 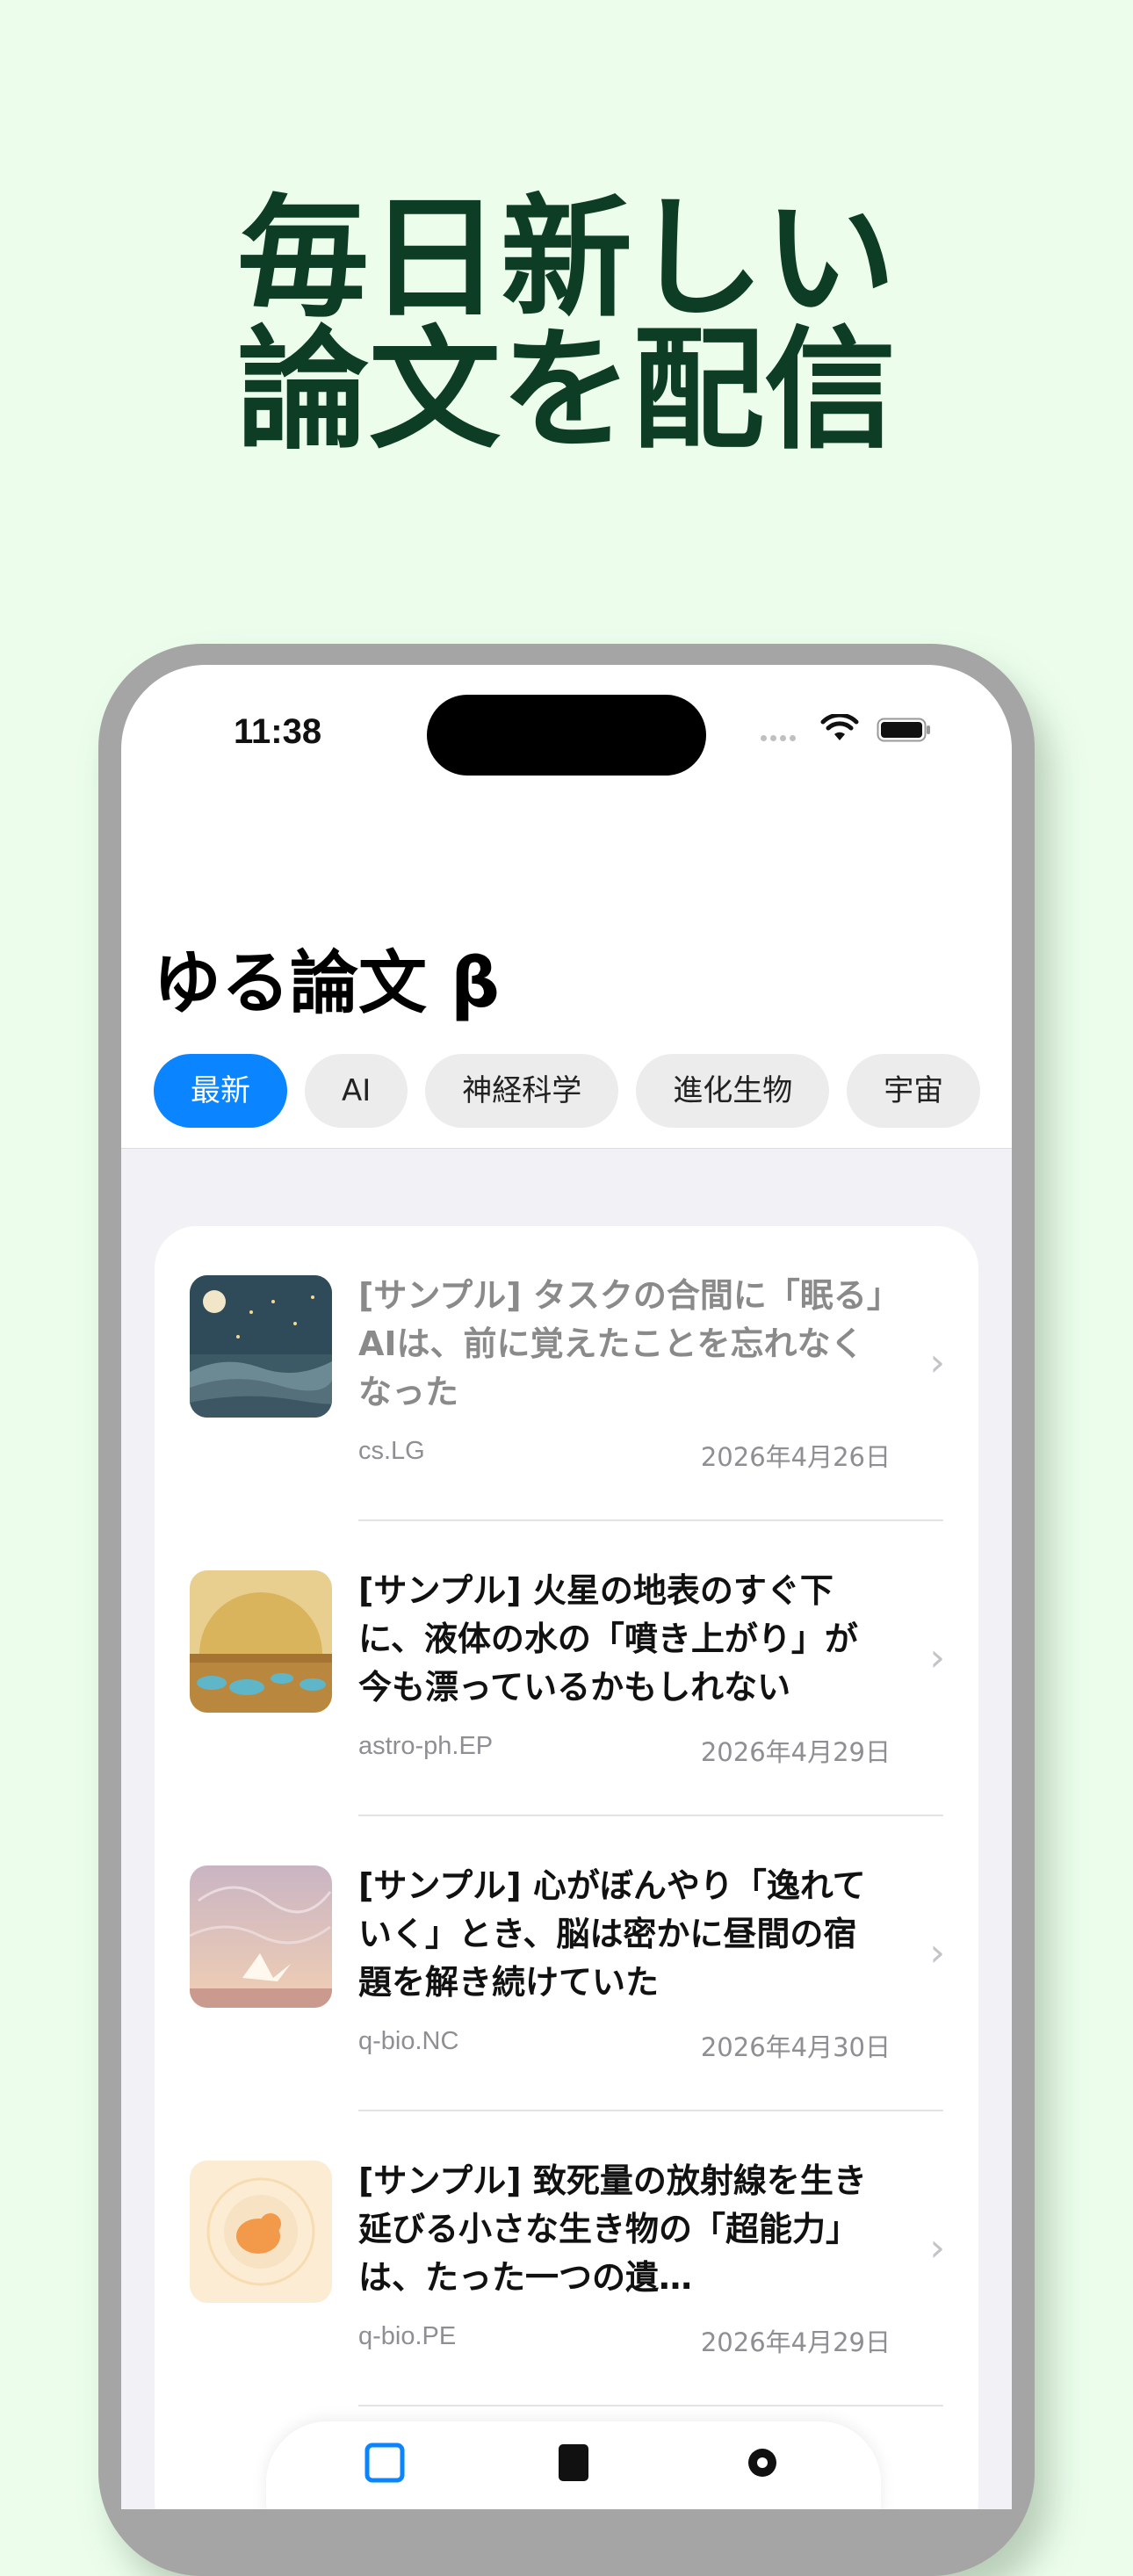 I want to click on paper-crane-clouds-image, so click(x=261, y=1936).